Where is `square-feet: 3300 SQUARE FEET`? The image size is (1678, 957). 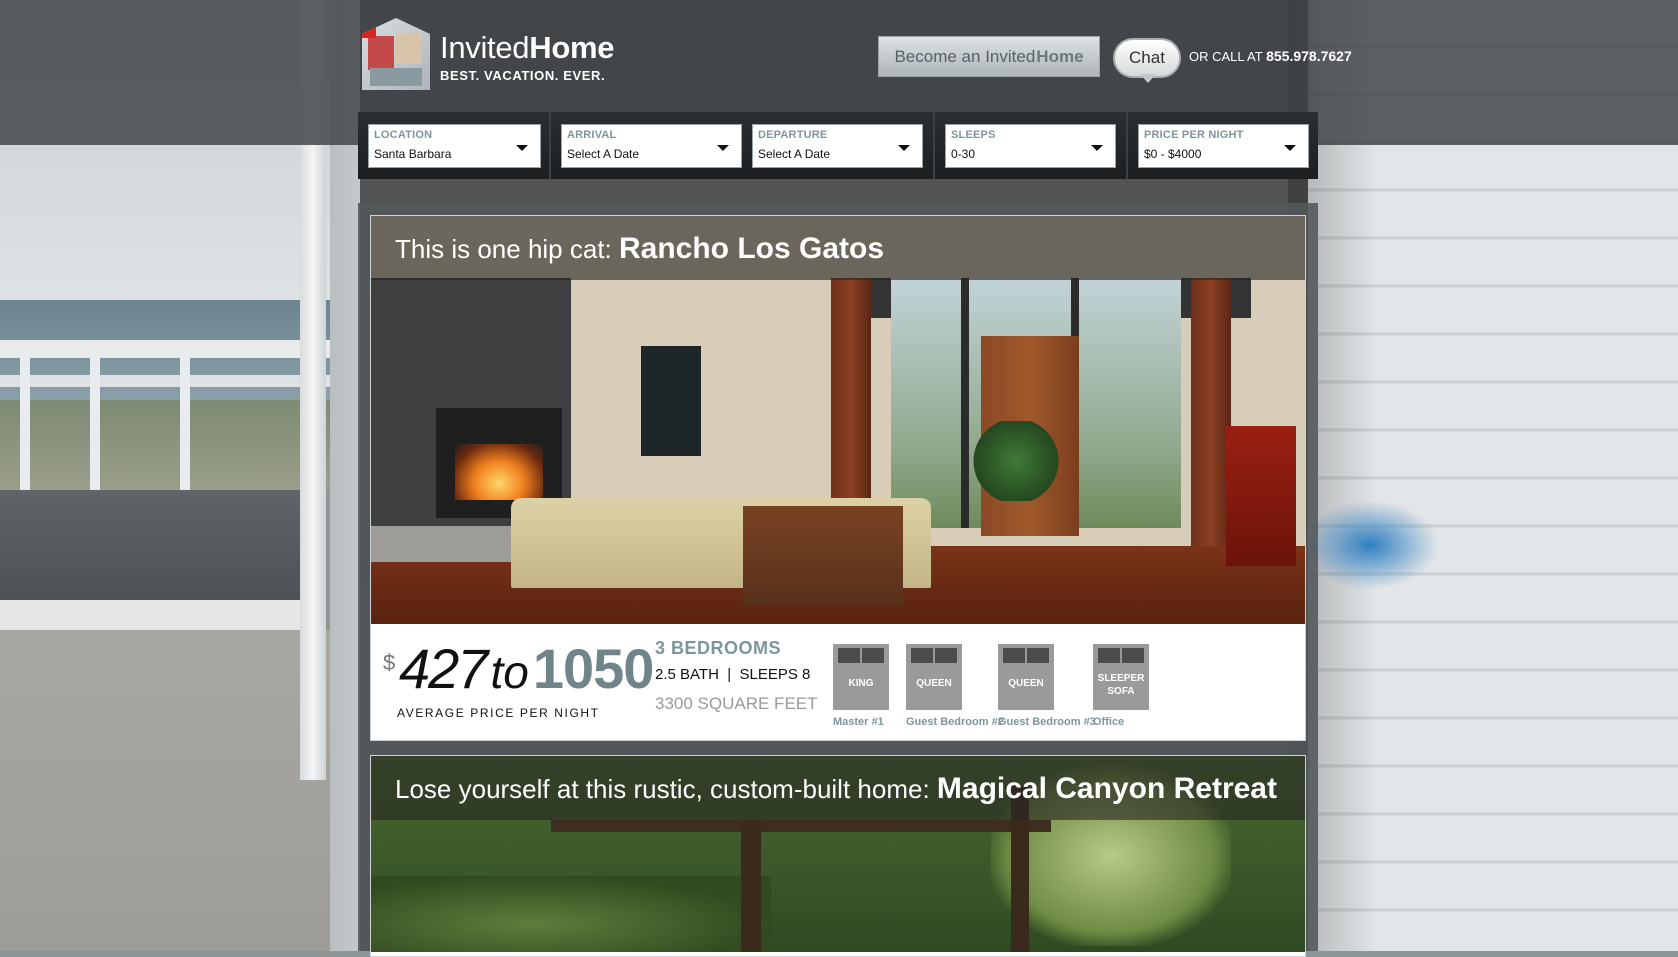 square-feet: 3300 SQUARE FEET is located at coordinates (736, 703).